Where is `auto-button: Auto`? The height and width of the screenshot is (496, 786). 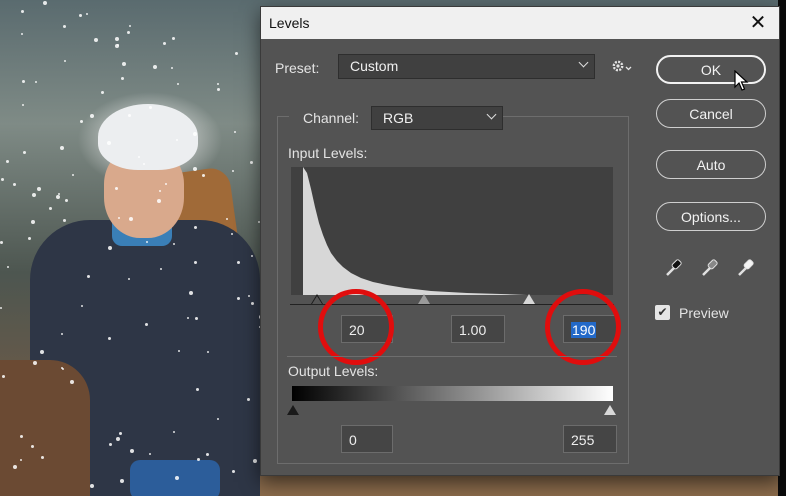 auto-button: Auto is located at coordinates (711, 164).